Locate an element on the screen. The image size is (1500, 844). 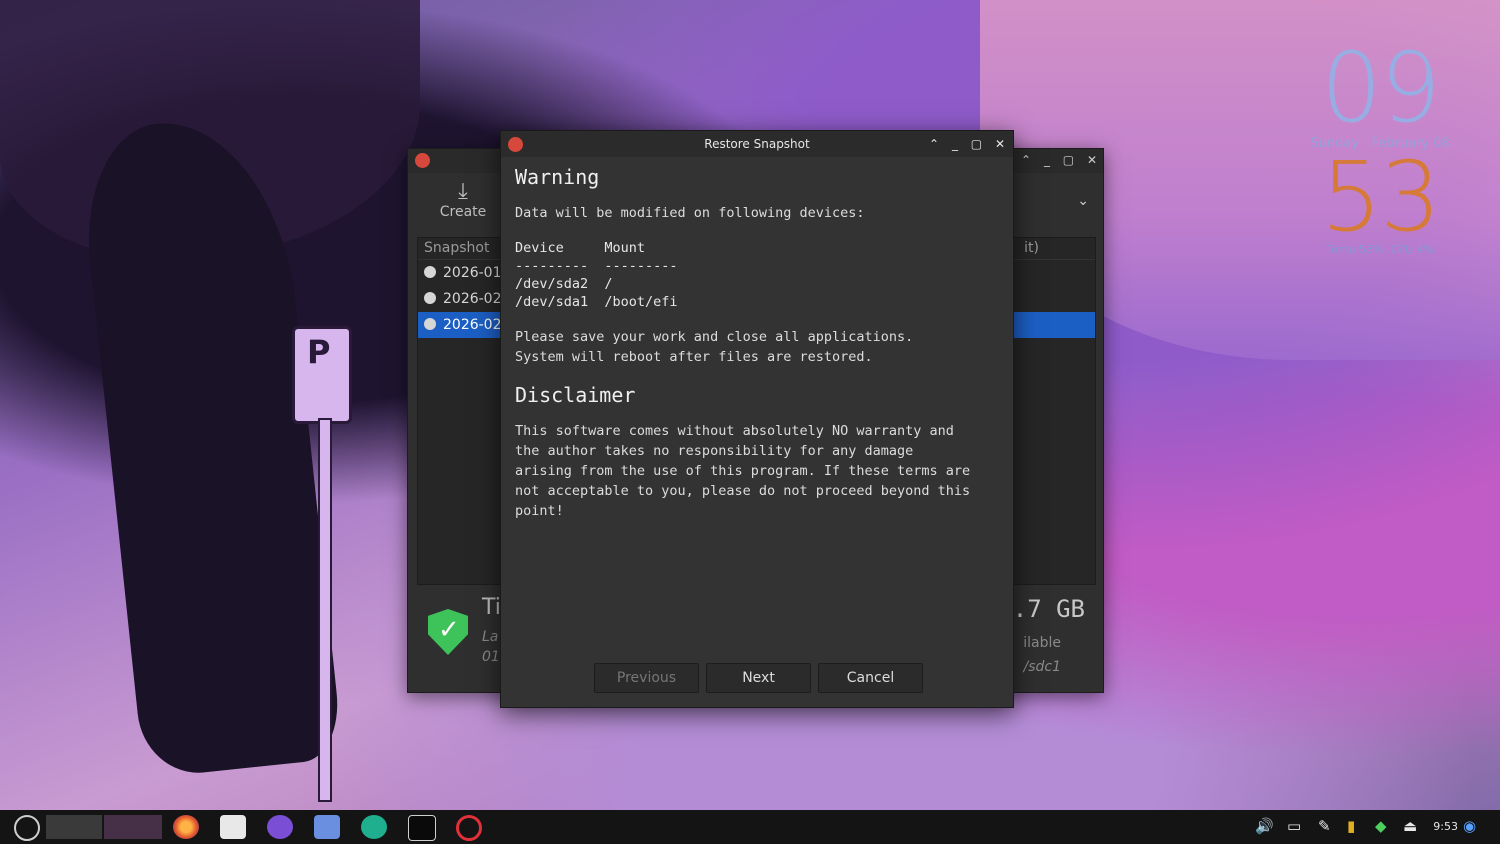
warning-heading: Warning is located at coordinates (557, 177).